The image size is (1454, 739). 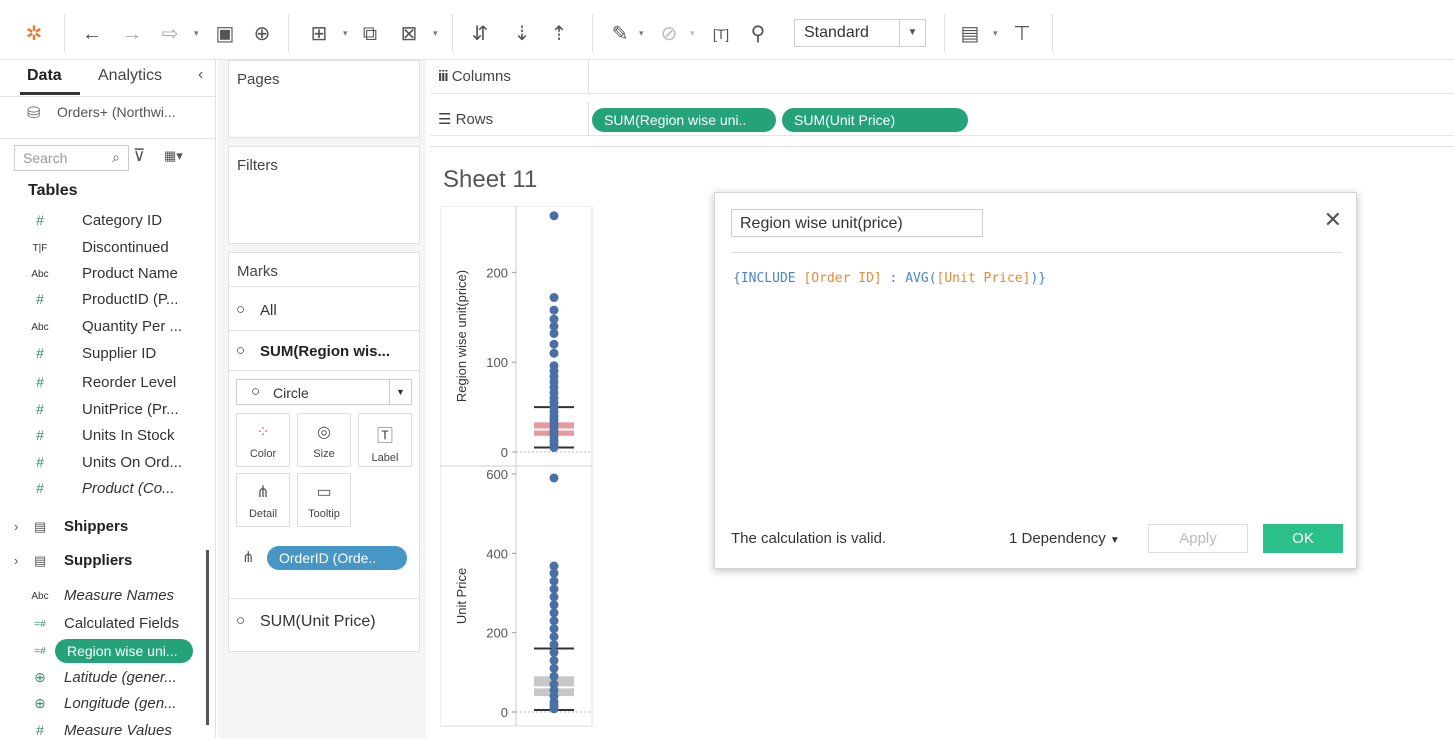 What do you see at coordinates (324, 195) in the screenshot?
I see `filters-card: Filters` at bounding box center [324, 195].